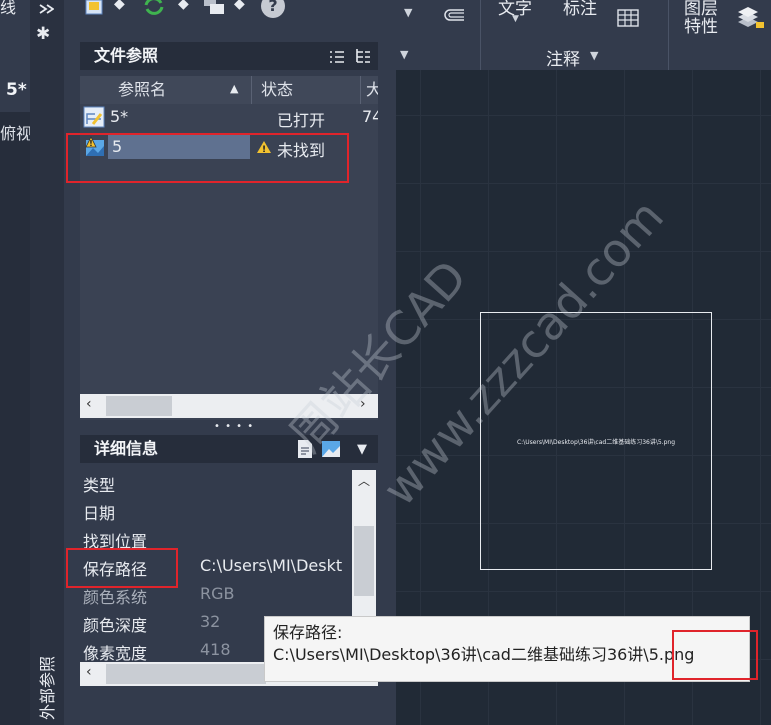 The height and width of the screenshot is (725, 771). Describe the element at coordinates (126, 448) in the screenshot. I see `details-title: 详细信息` at that location.